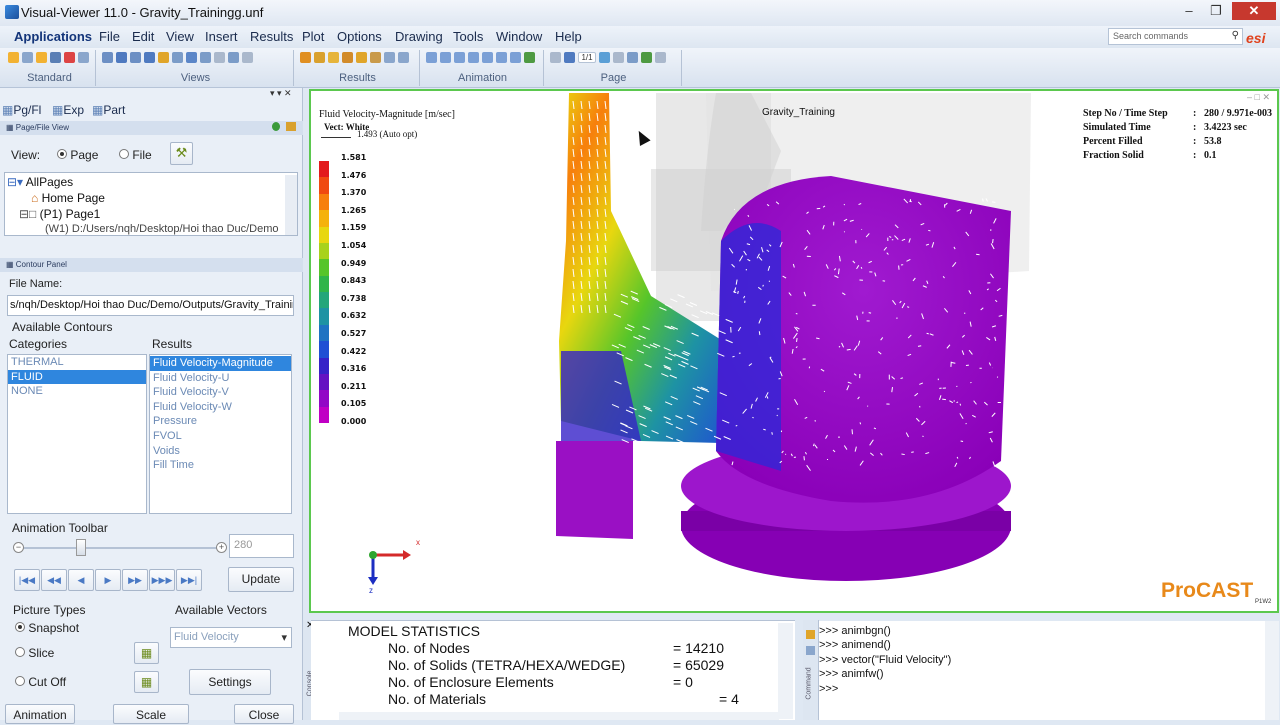 This screenshot has width=1280, height=725. I want to click on anim-step-back-button: ◀, so click(81, 580).